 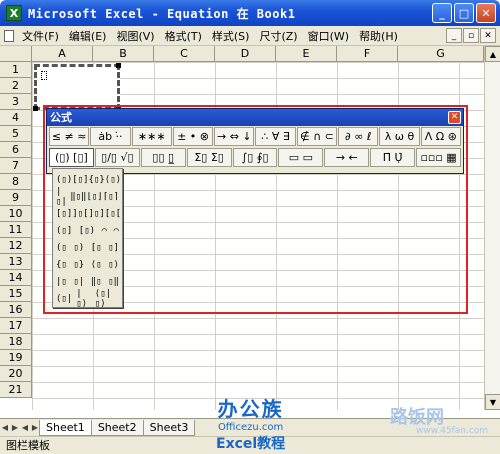 What do you see at coordinates (96, 265) in the screenshot?
I see `template-item: ⟨▯` at bounding box center [96, 265].